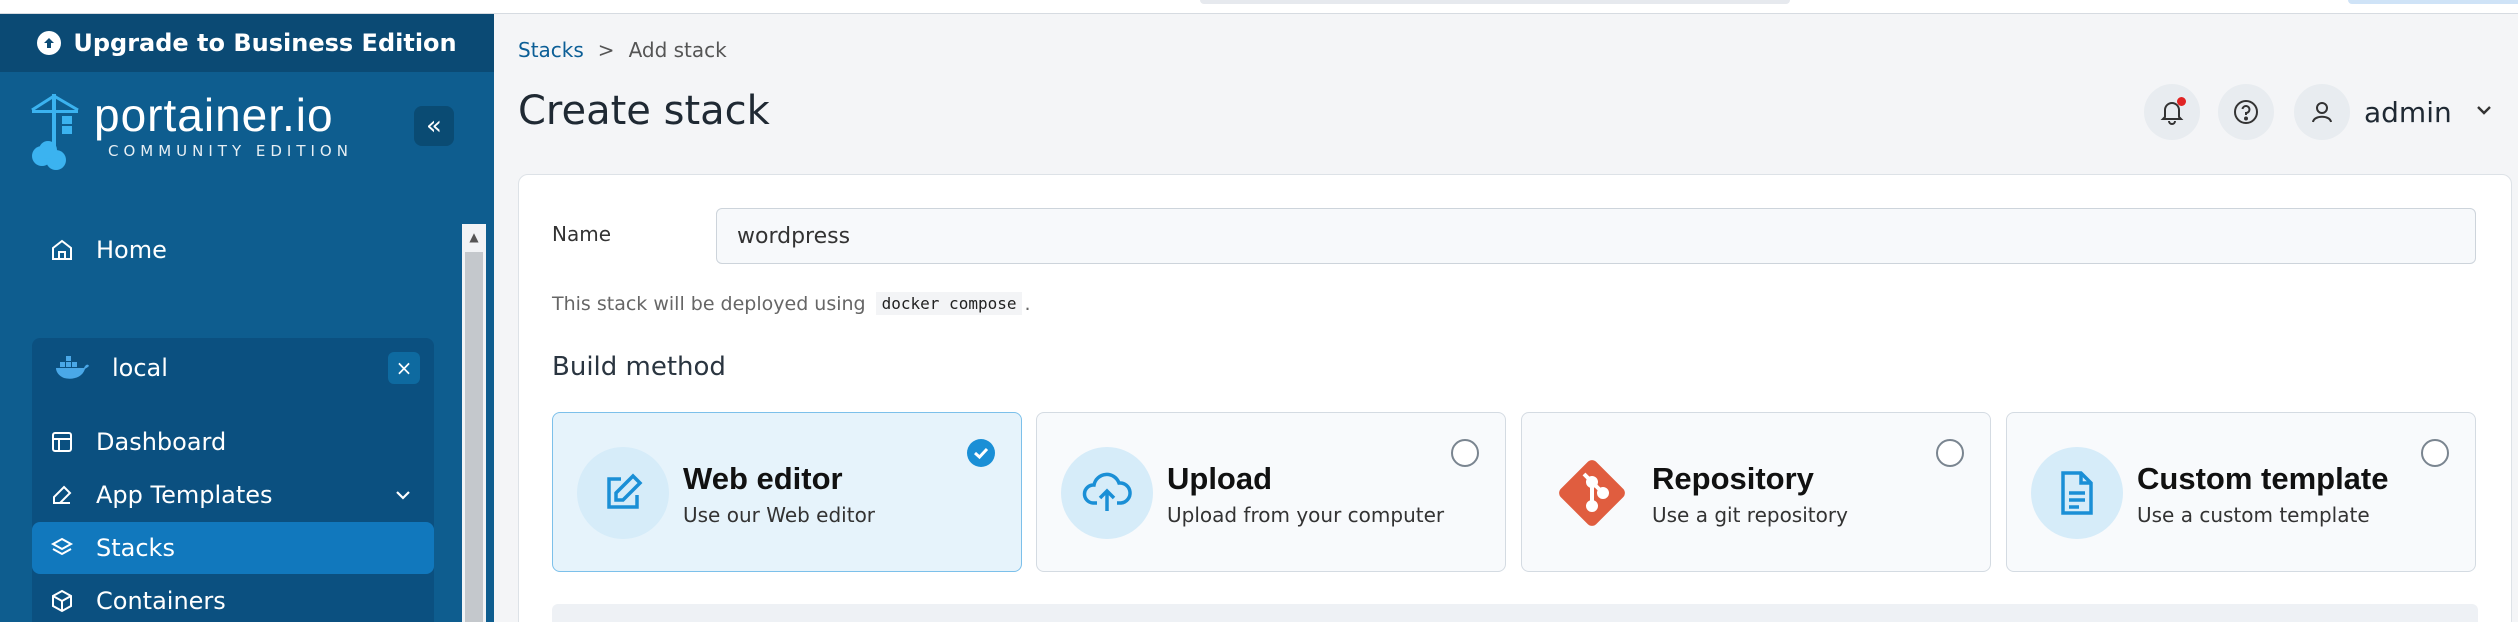  What do you see at coordinates (1750, 515) in the screenshot?
I see `method-subtitle: Use a git repository` at bounding box center [1750, 515].